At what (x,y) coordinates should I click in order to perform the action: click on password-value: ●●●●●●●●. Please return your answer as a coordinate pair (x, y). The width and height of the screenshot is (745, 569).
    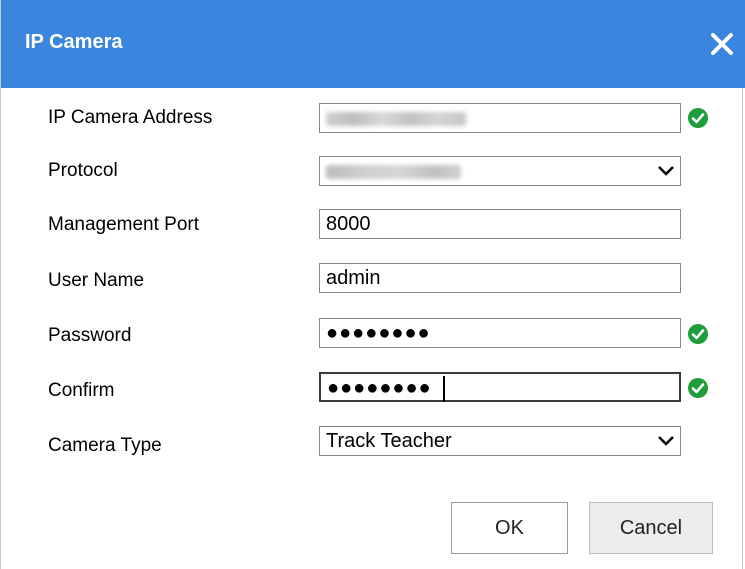
    Looking at the image, I should click on (378, 333).